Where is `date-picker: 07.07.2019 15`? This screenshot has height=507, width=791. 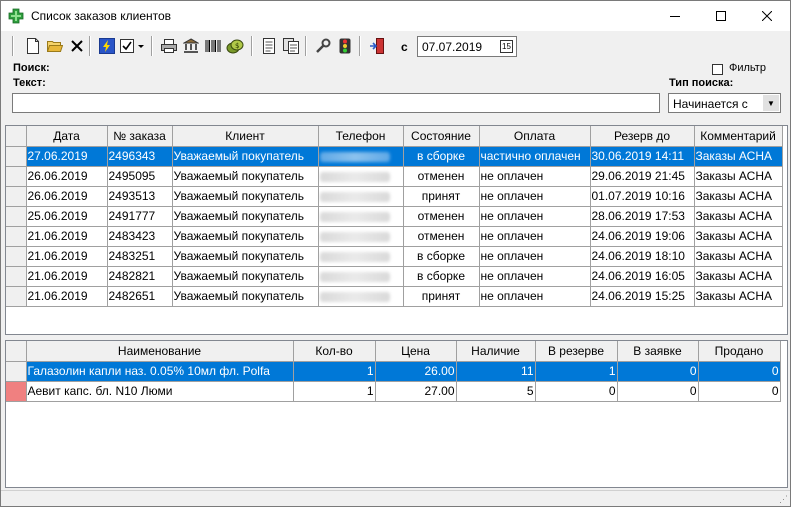 date-picker: 07.07.2019 15 is located at coordinates (467, 46).